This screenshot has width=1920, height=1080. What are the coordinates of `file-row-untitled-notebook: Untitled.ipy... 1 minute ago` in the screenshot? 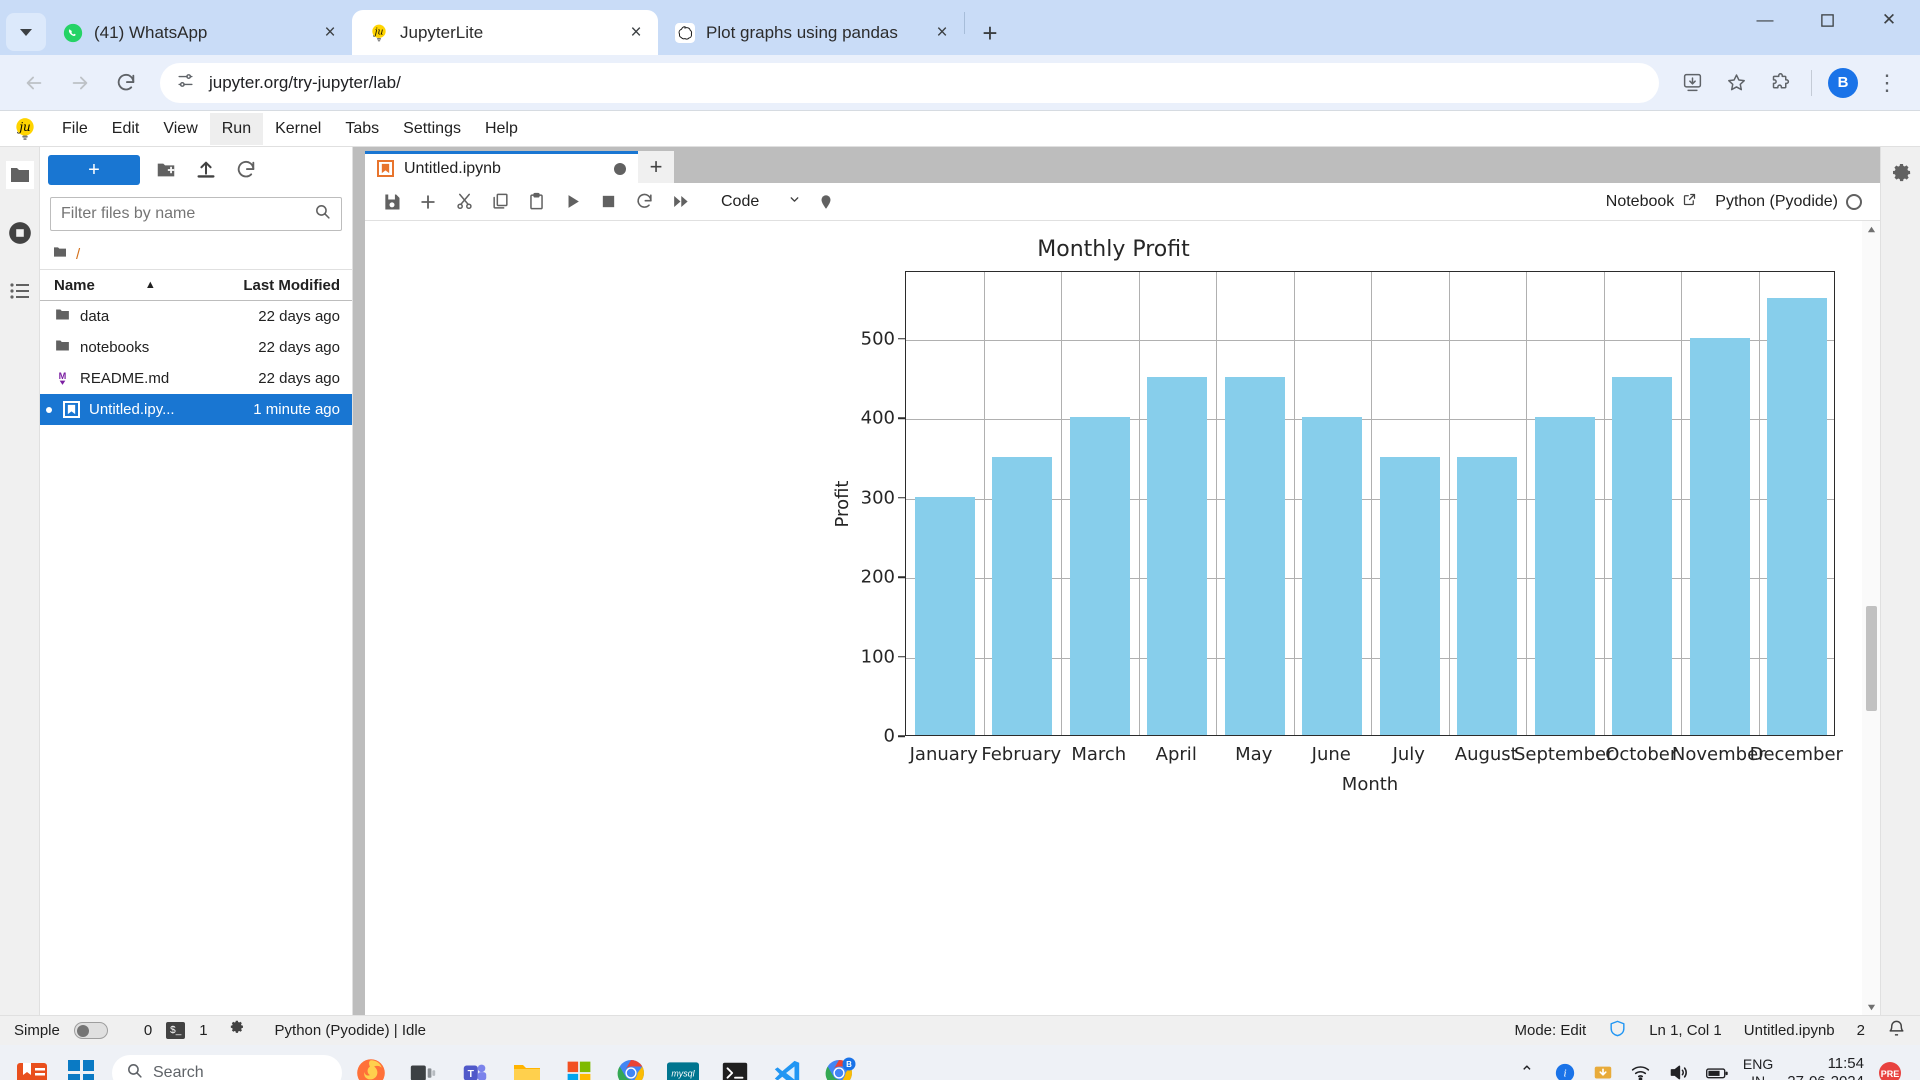 It's located at (196, 409).